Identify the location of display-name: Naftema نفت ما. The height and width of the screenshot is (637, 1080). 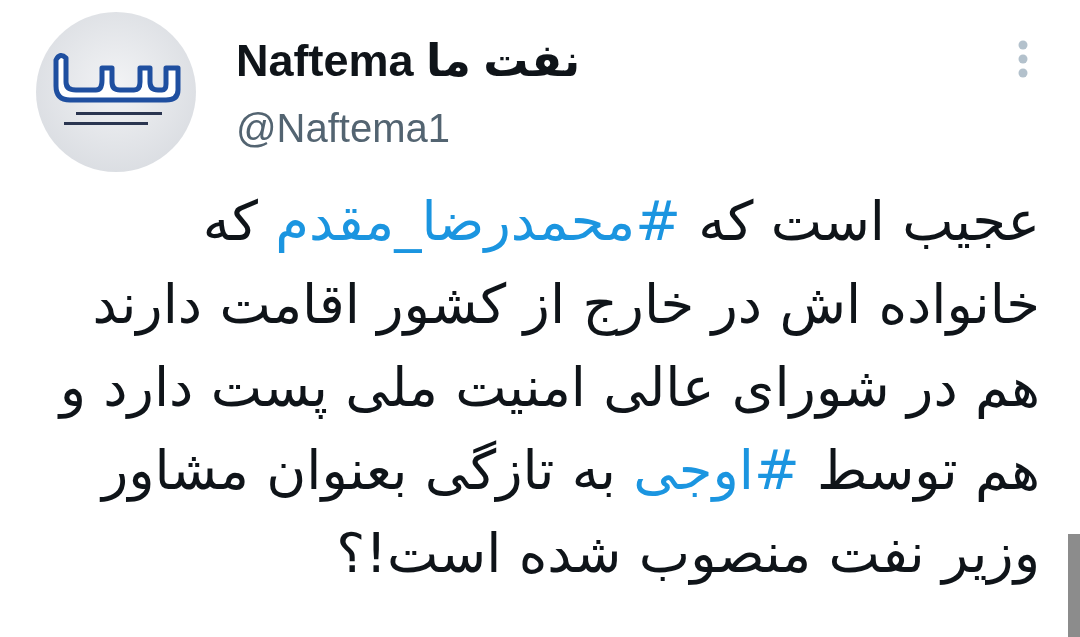
(408, 61).